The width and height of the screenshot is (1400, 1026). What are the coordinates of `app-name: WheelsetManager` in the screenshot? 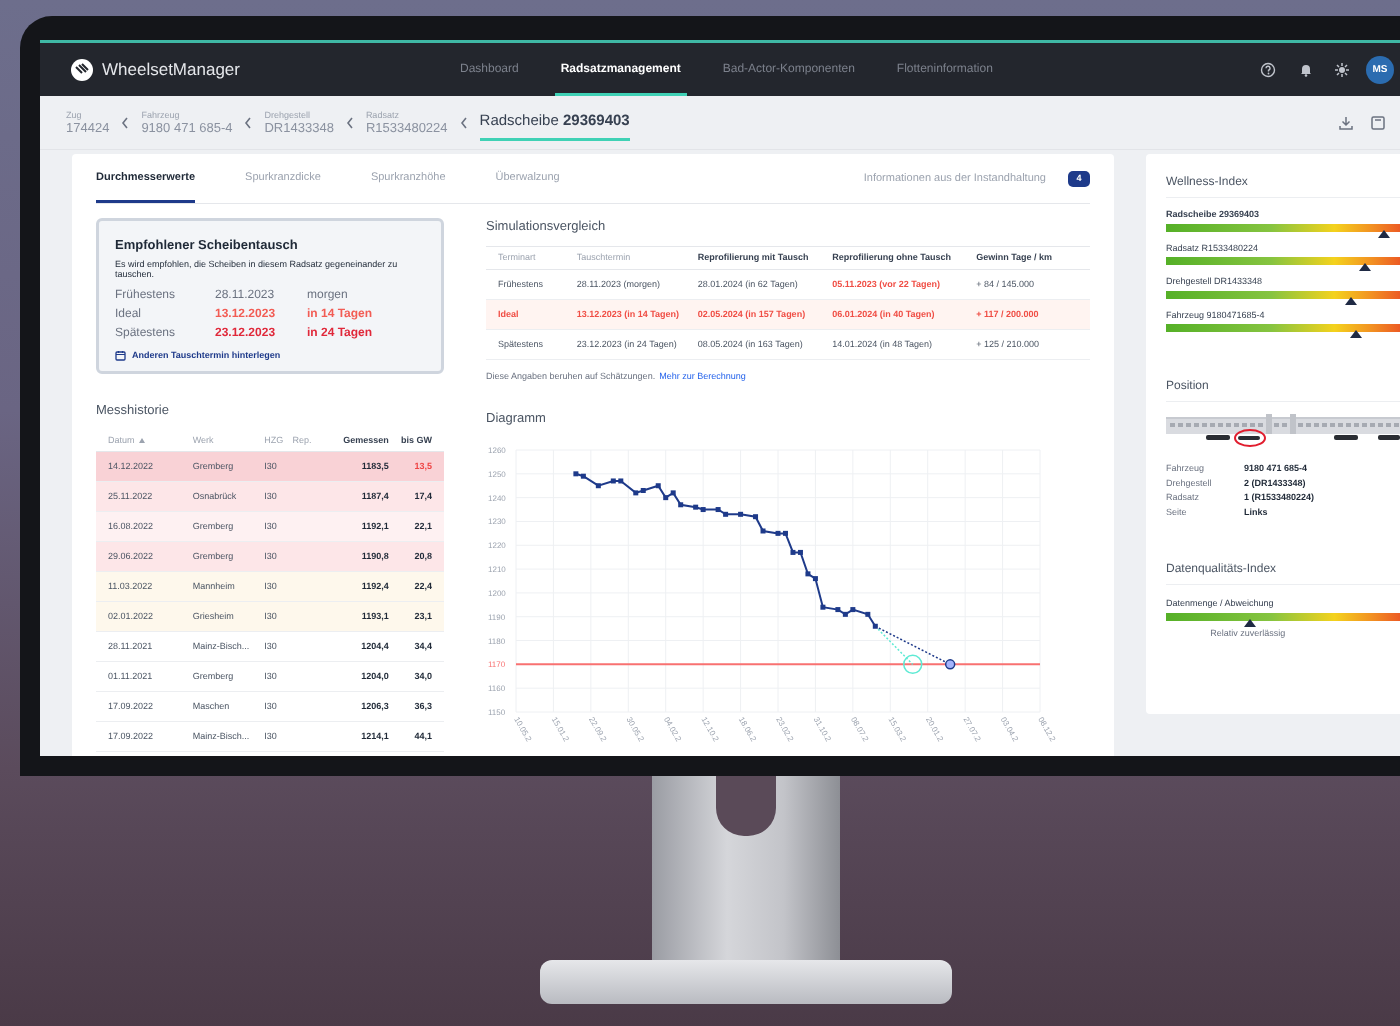 It's located at (171, 70).